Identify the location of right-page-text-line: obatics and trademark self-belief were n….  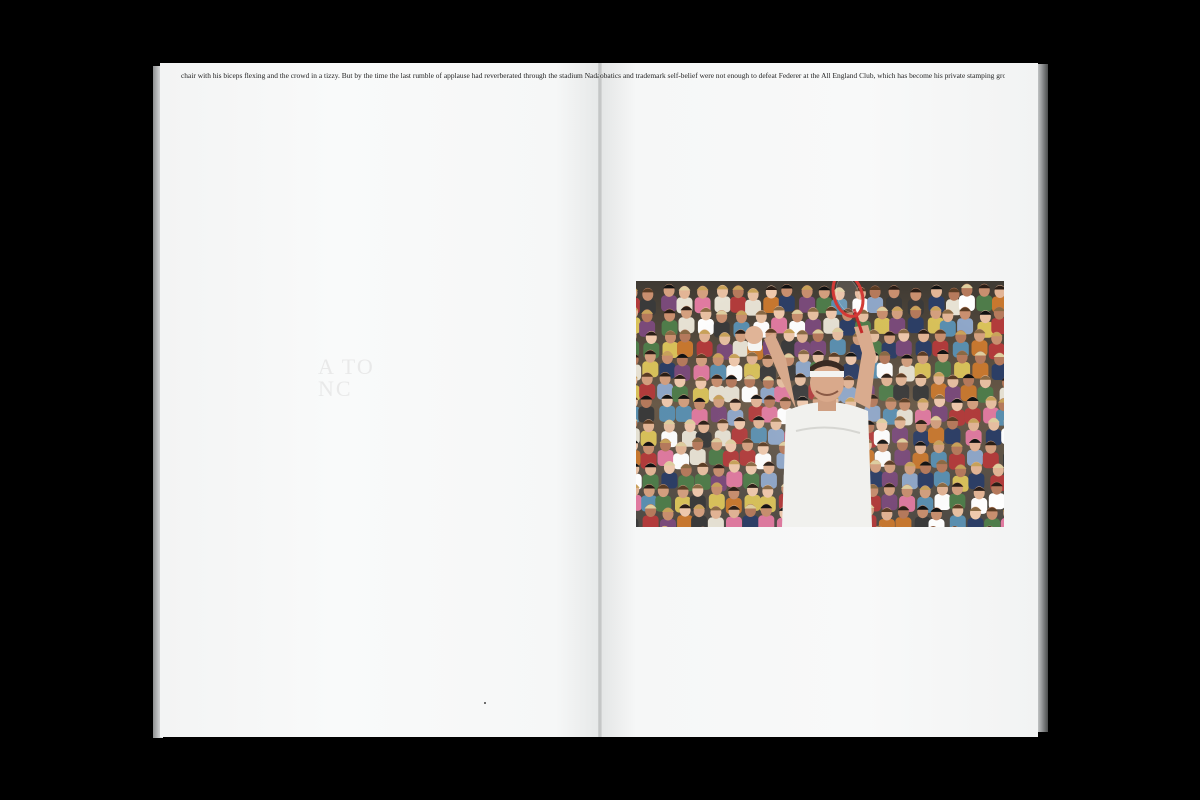
(802, 75).